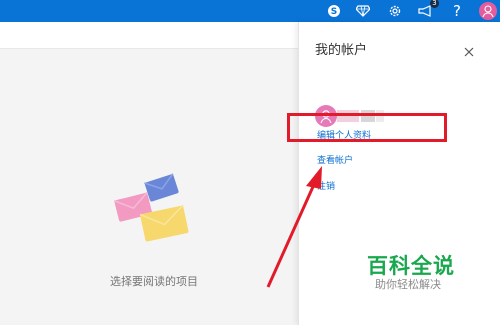  Describe the element at coordinates (335, 159) in the screenshot. I see `view-account-link: 查看帐户` at that location.